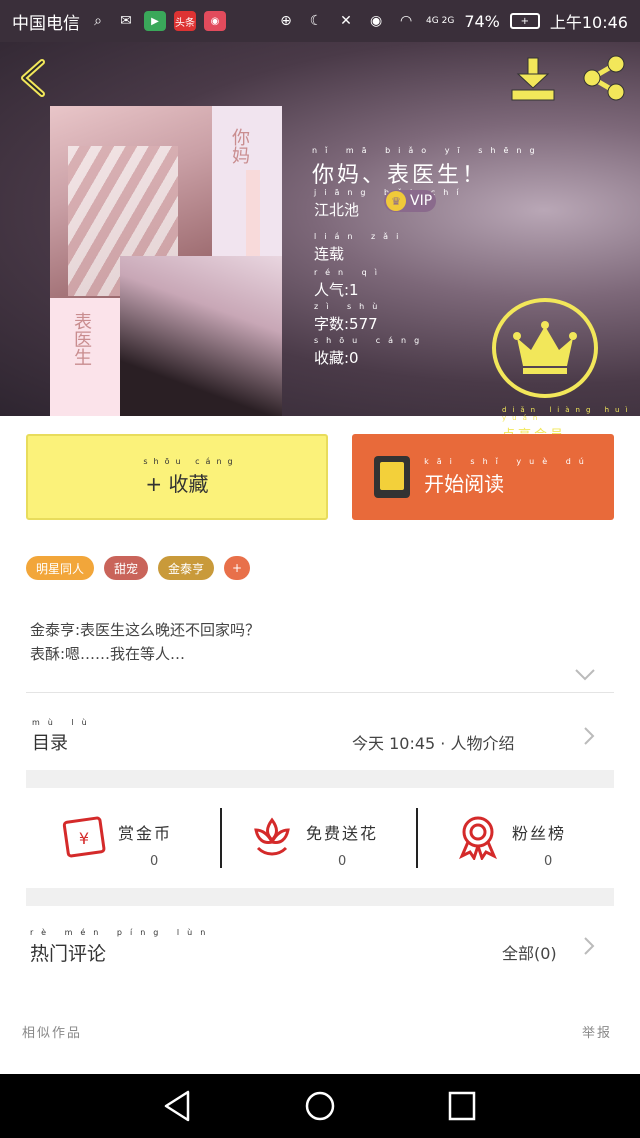  I want to click on read-pinyin: kāi shǐ yuè dú, so click(508, 461).